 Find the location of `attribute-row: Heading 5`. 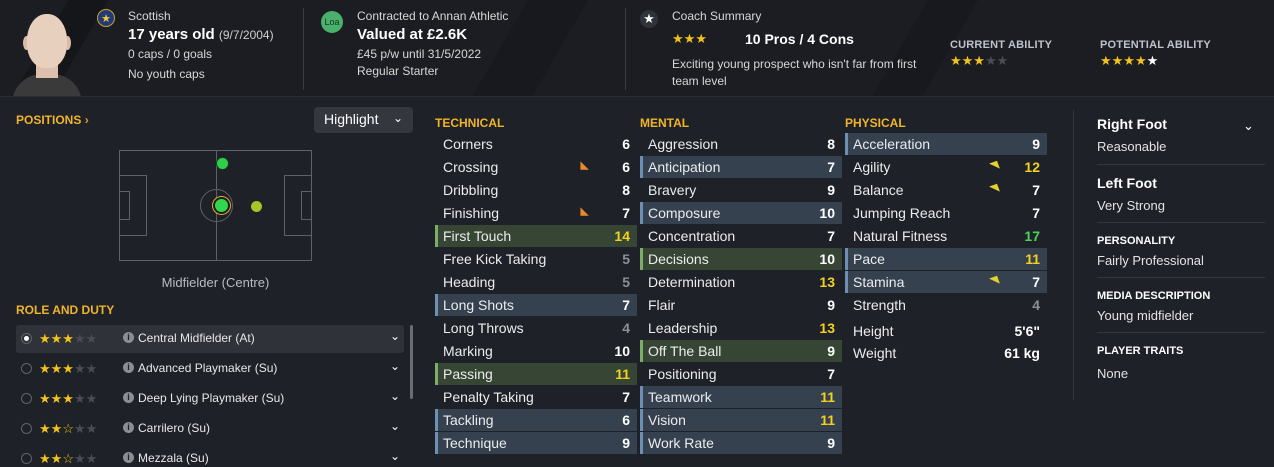

attribute-row: Heading 5 is located at coordinates (536, 282).